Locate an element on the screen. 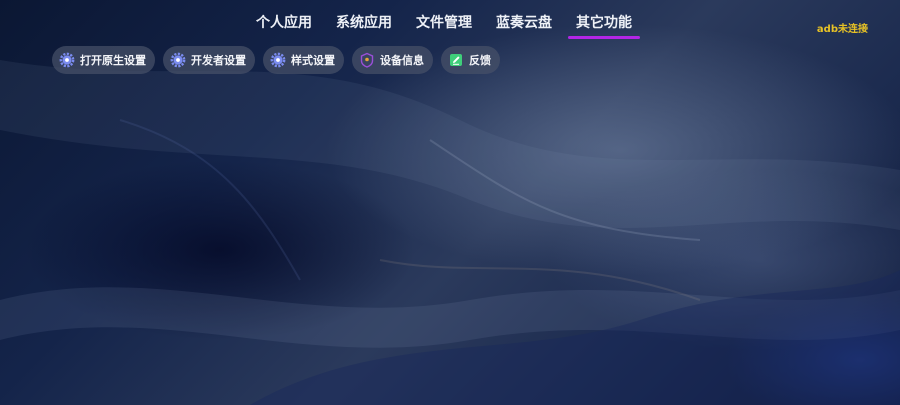 This screenshot has height=405, width=900. tab-system-apps: 系统应用 is located at coordinates (364, 24).